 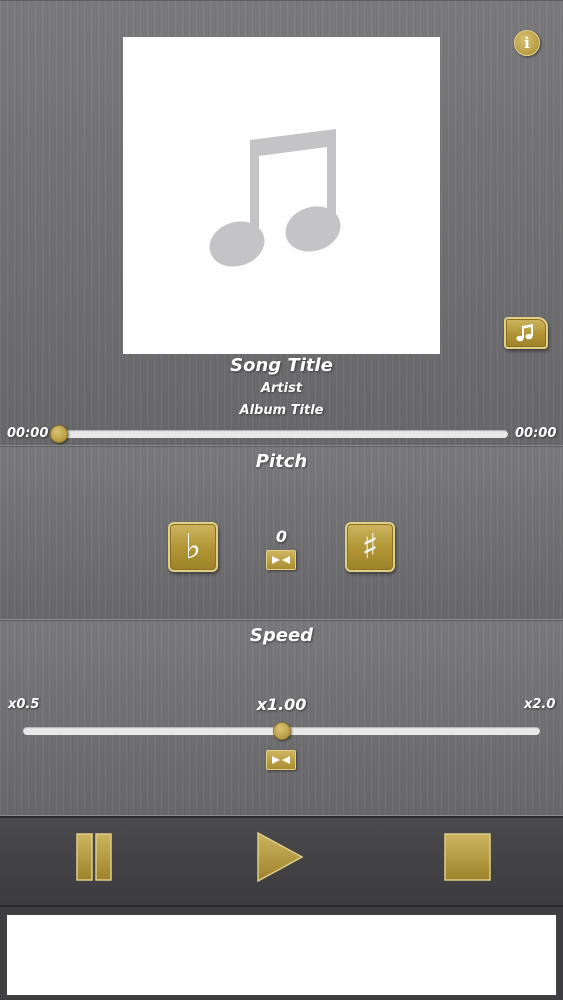 I want to click on seek-track, so click(x=282, y=434).